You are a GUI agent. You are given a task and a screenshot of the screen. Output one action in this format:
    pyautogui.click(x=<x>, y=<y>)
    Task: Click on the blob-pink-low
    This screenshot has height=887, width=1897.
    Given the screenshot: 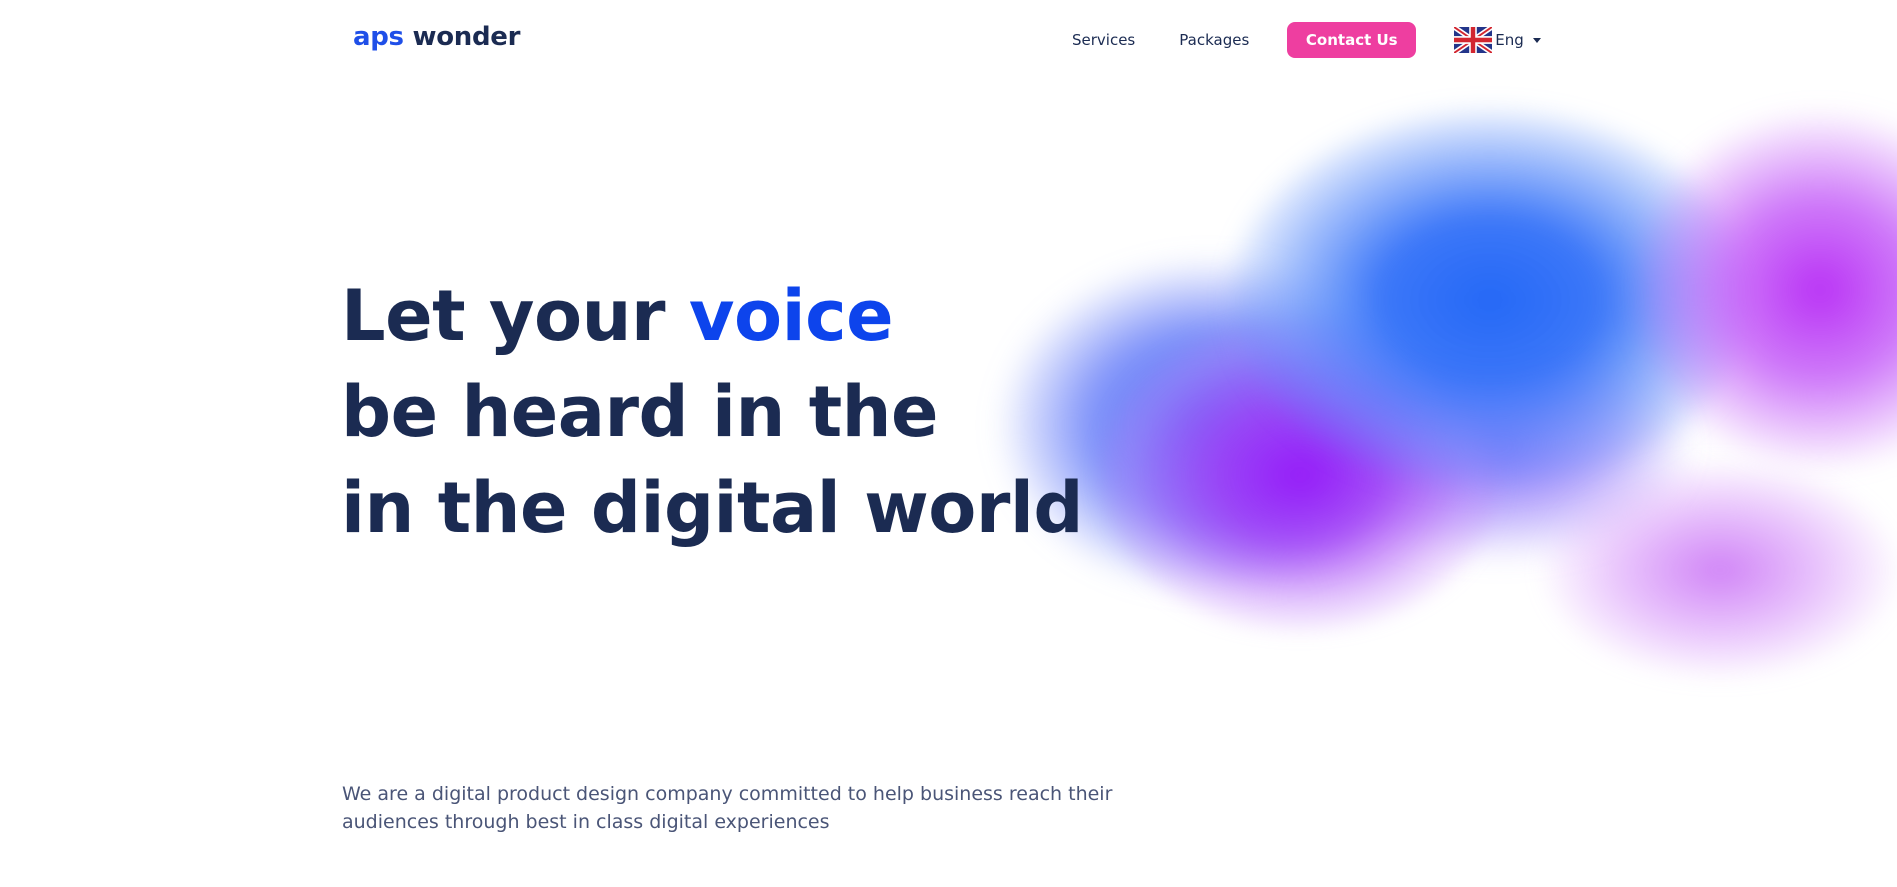 What is the action you would take?
    pyautogui.click(x=1718, y=570)
    